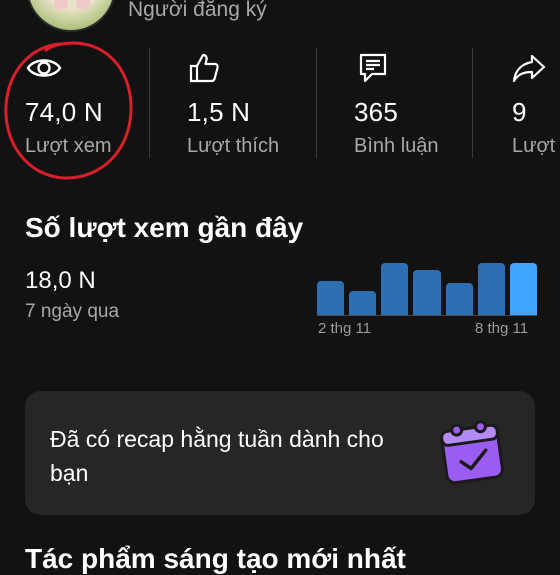 This screenshot has height=575, width=560. Describe the element at coordinates (233, 146) in the screenshot. I see `stat-likes-label: Lượt thích` at that location.